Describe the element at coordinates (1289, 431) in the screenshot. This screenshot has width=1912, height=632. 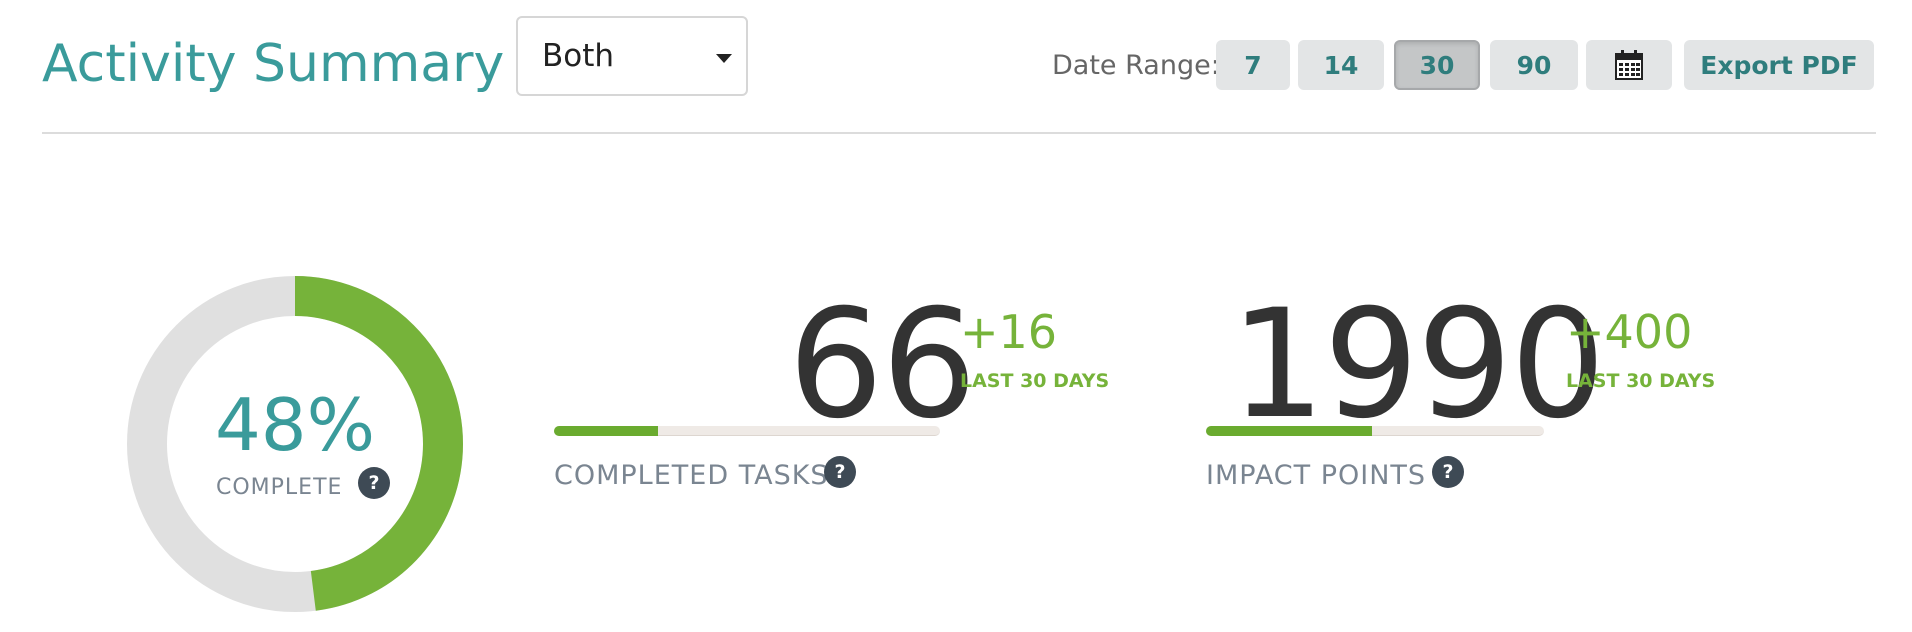
I see `impact-points-progress-fill` at that location.